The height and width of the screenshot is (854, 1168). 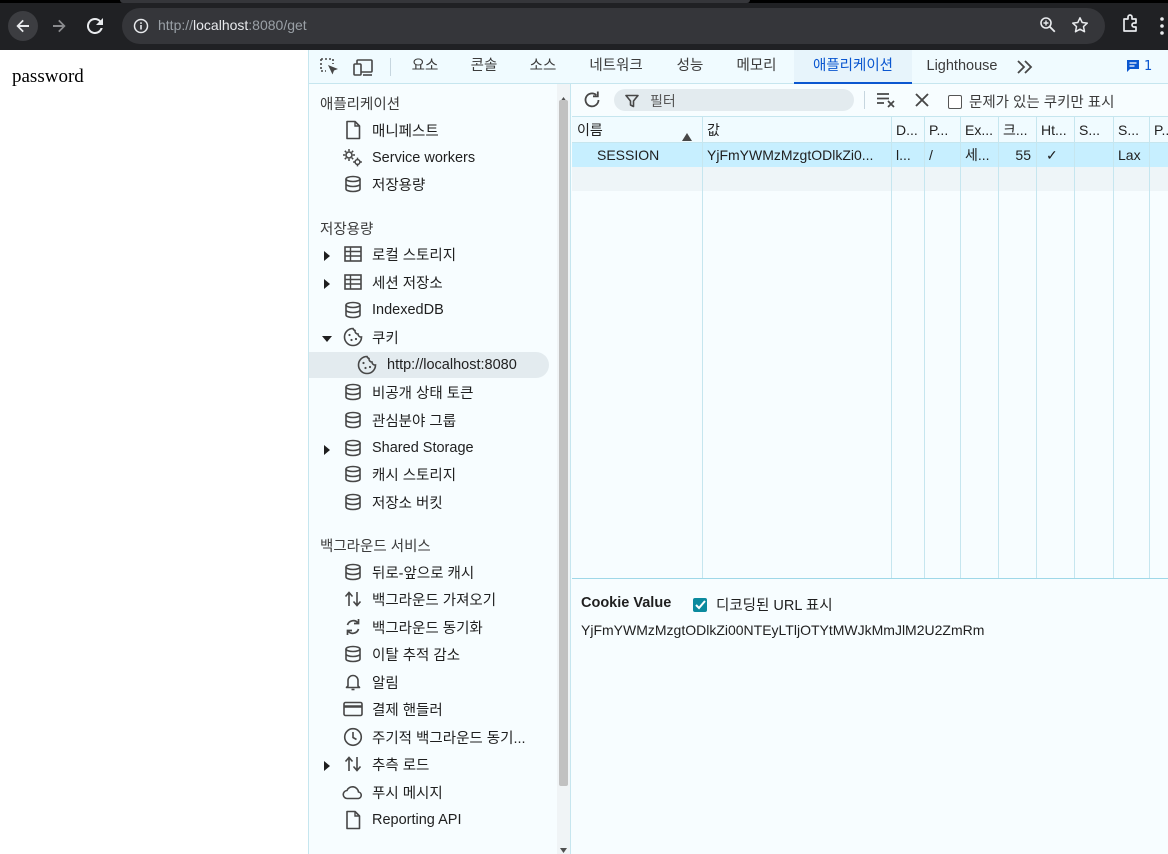 I want to click on site-info-icon, so click(x=141, y=26).